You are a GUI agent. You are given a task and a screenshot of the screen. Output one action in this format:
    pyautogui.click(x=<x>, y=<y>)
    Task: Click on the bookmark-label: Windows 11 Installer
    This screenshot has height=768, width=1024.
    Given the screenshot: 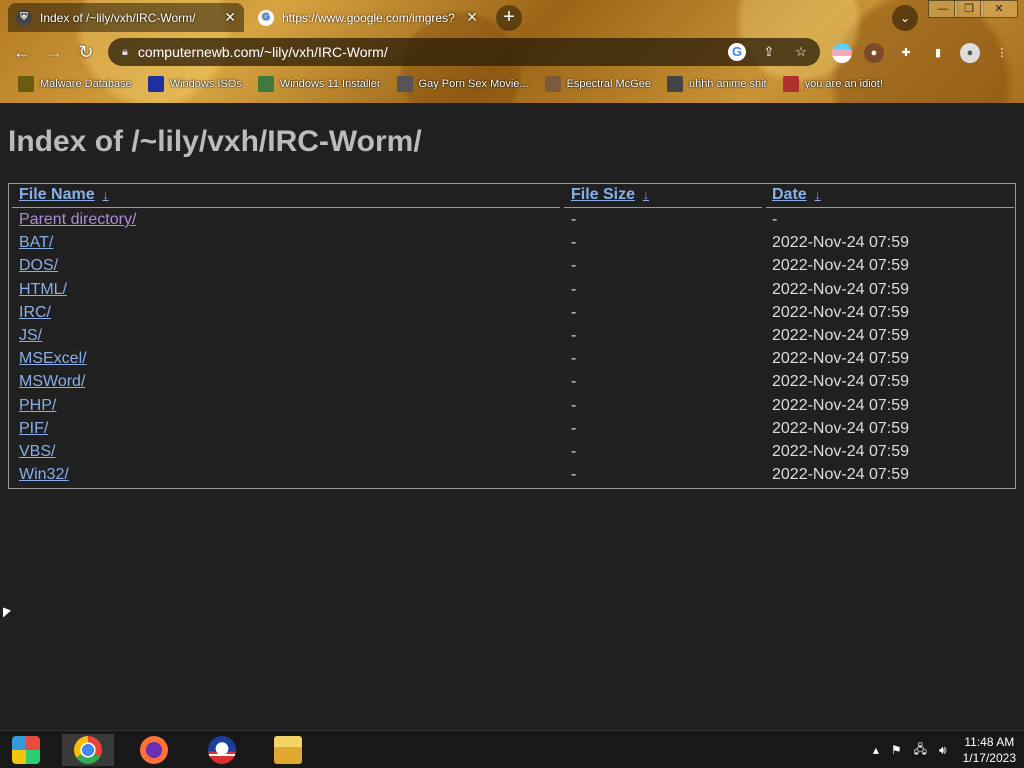 What is the action you would take?
    pyautogui.click(x=330, y=84)
    